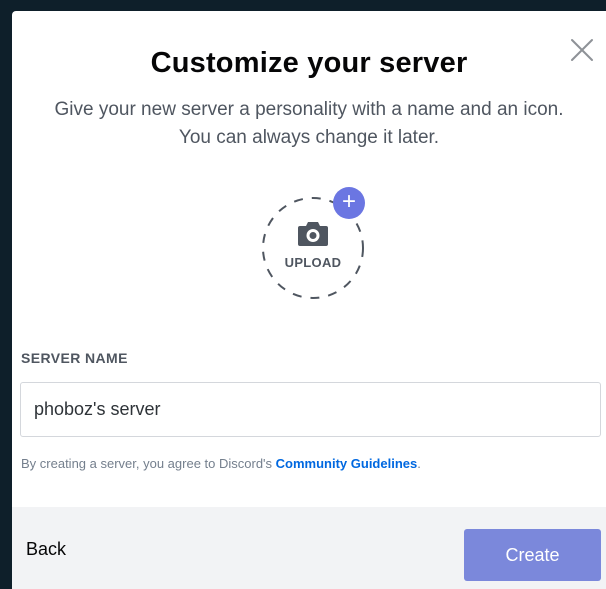 This screenshot has width=606, height=589. Describe the element at coordinates (309, 63) in the screenshot. I see `modal-title: Customize your server` at that location.